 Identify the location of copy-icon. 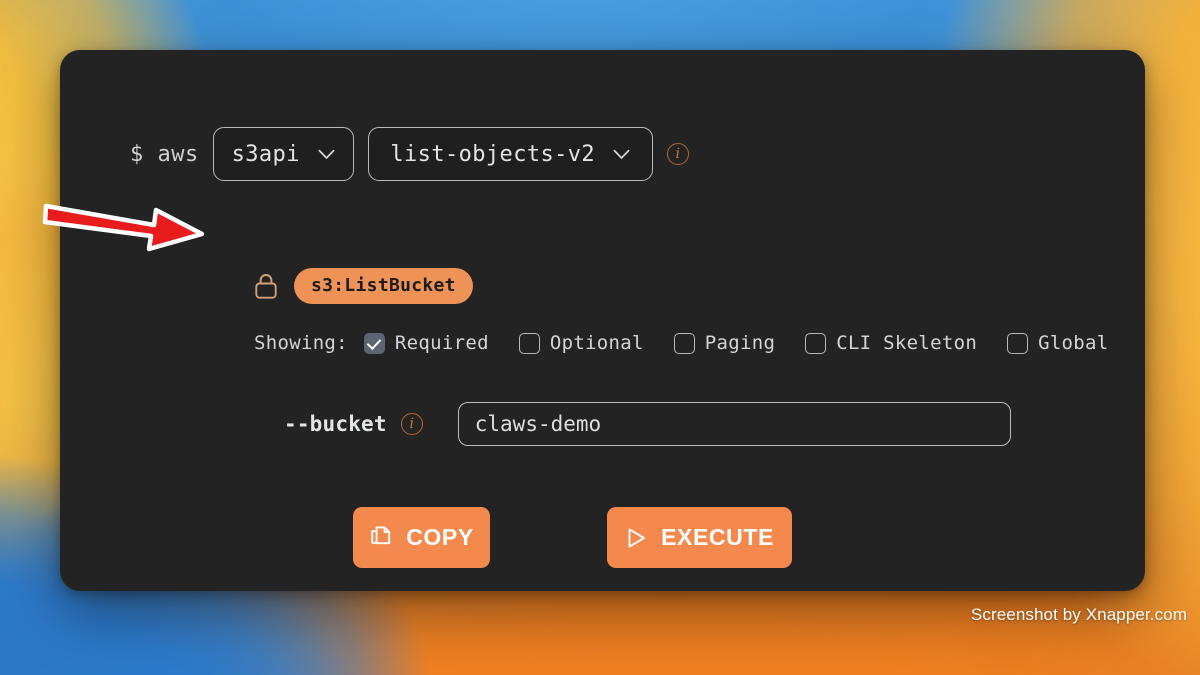
(381, 535).